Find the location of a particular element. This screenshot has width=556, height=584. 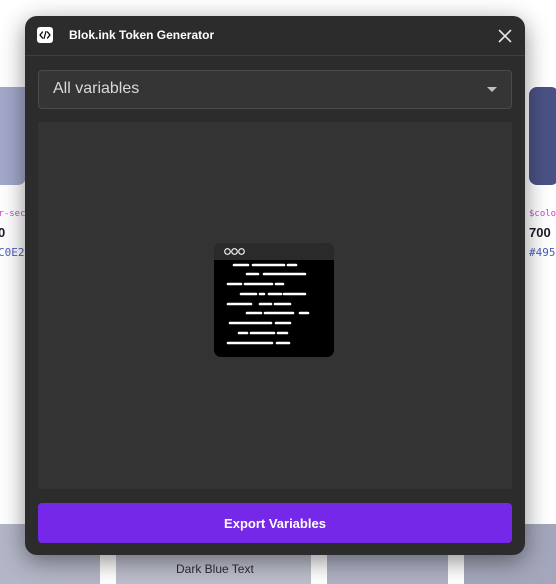

token-weight-right: 700 is located at coordinates (540, 232).